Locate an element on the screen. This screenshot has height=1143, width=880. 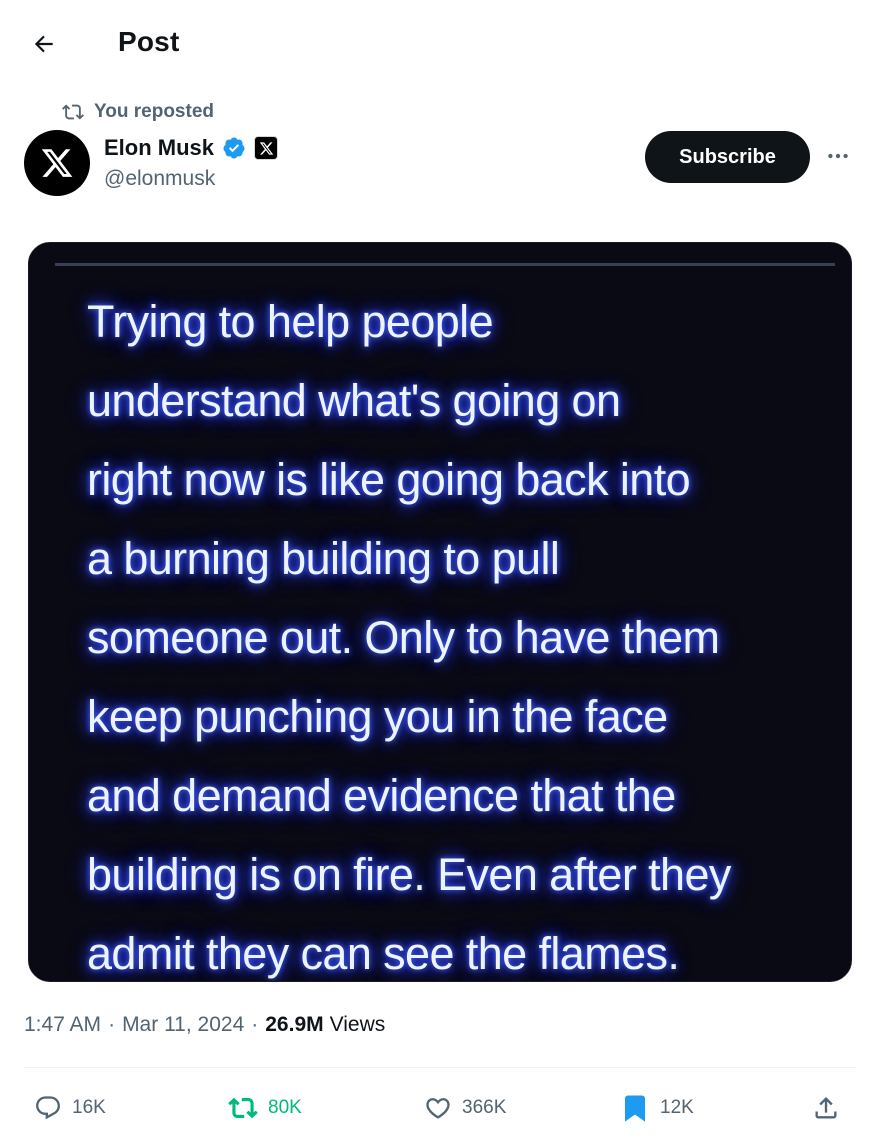
post-date: Mar 11, 2024 is located at coordinates (183, 1025).